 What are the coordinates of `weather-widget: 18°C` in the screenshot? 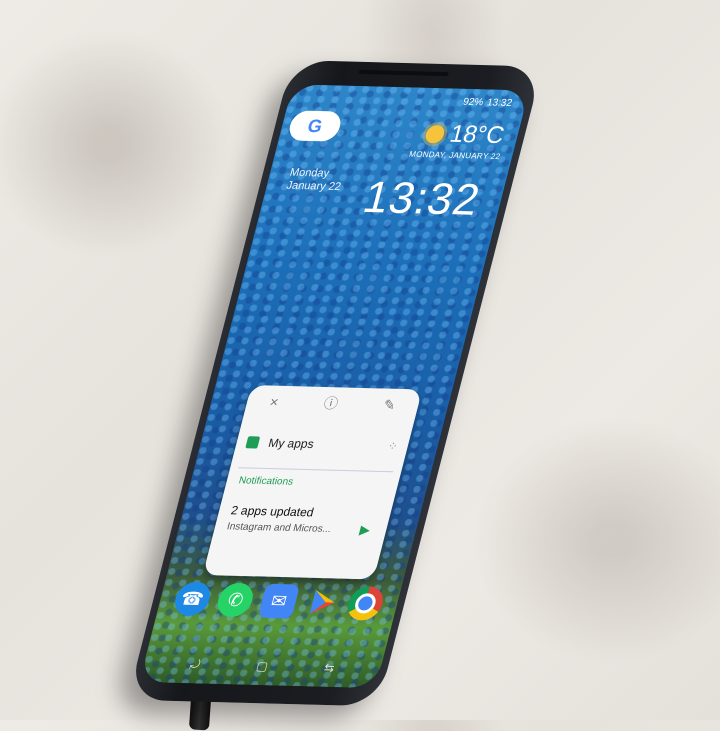 It's located at (465, 135).